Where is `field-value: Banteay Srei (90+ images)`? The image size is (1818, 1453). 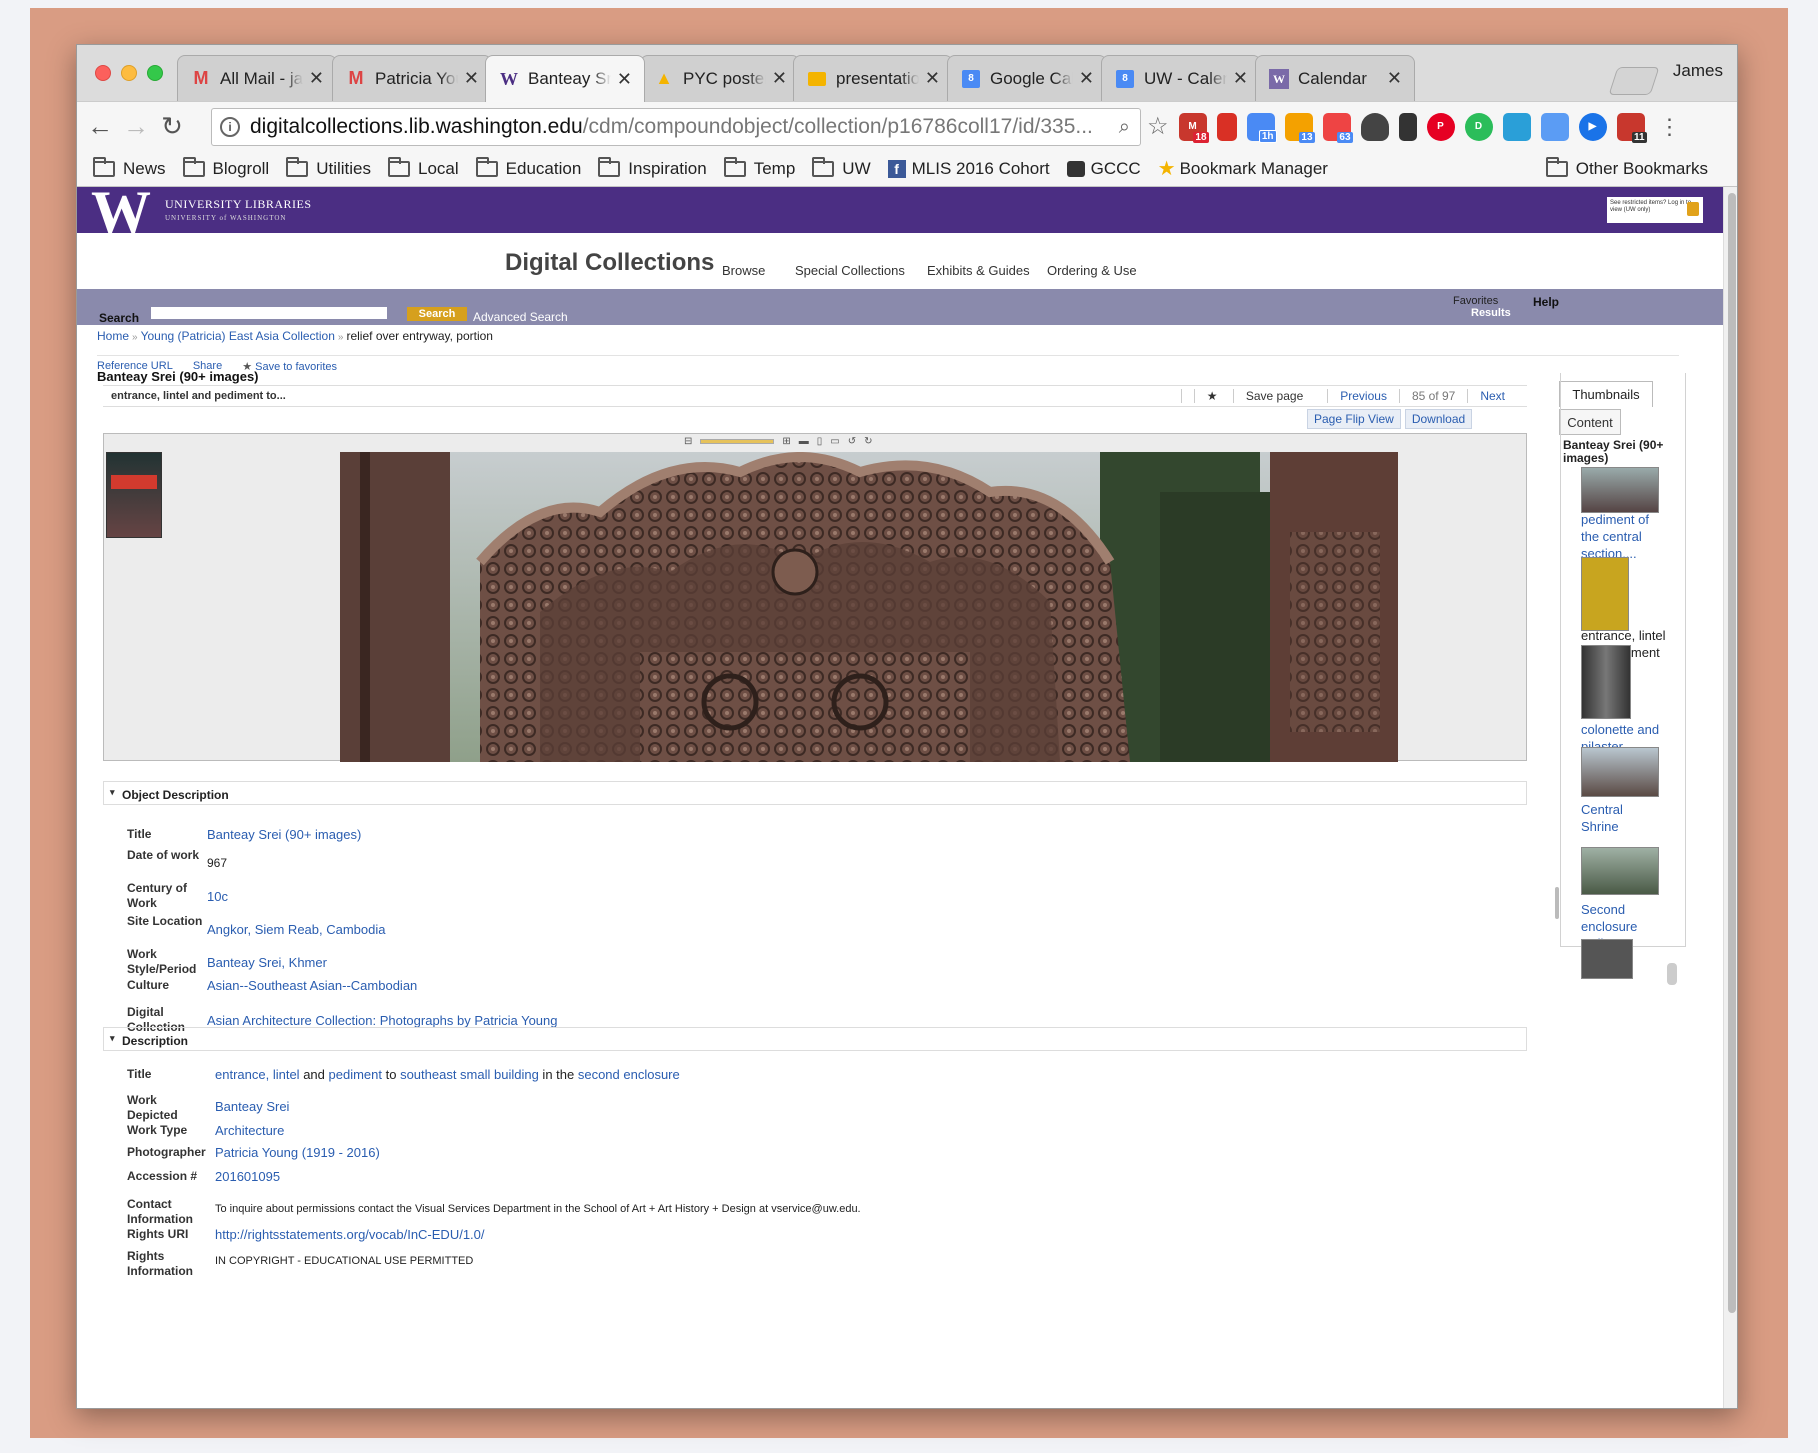
field-value: Banteay Srei (90+ images) is located at coordinates (284, 834).